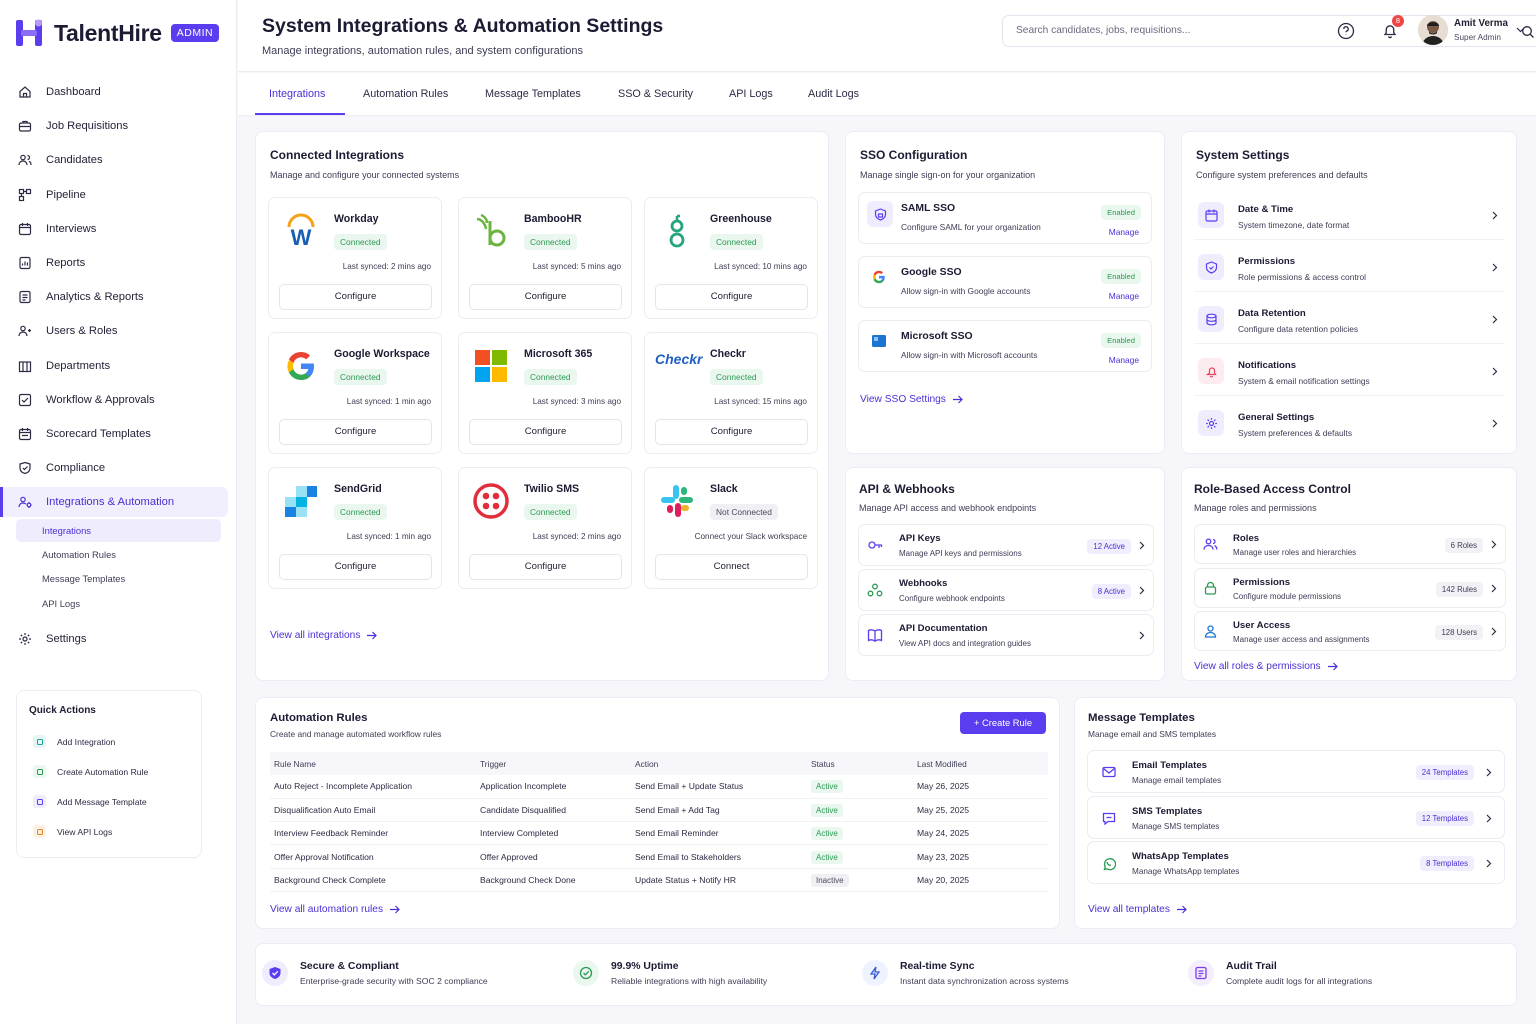 This screenshot has height=1024, width=1536. Describe the element at coordinates (118, 331) in the screenshot. I see `nav-users-roles: Users & Roles` at that location.